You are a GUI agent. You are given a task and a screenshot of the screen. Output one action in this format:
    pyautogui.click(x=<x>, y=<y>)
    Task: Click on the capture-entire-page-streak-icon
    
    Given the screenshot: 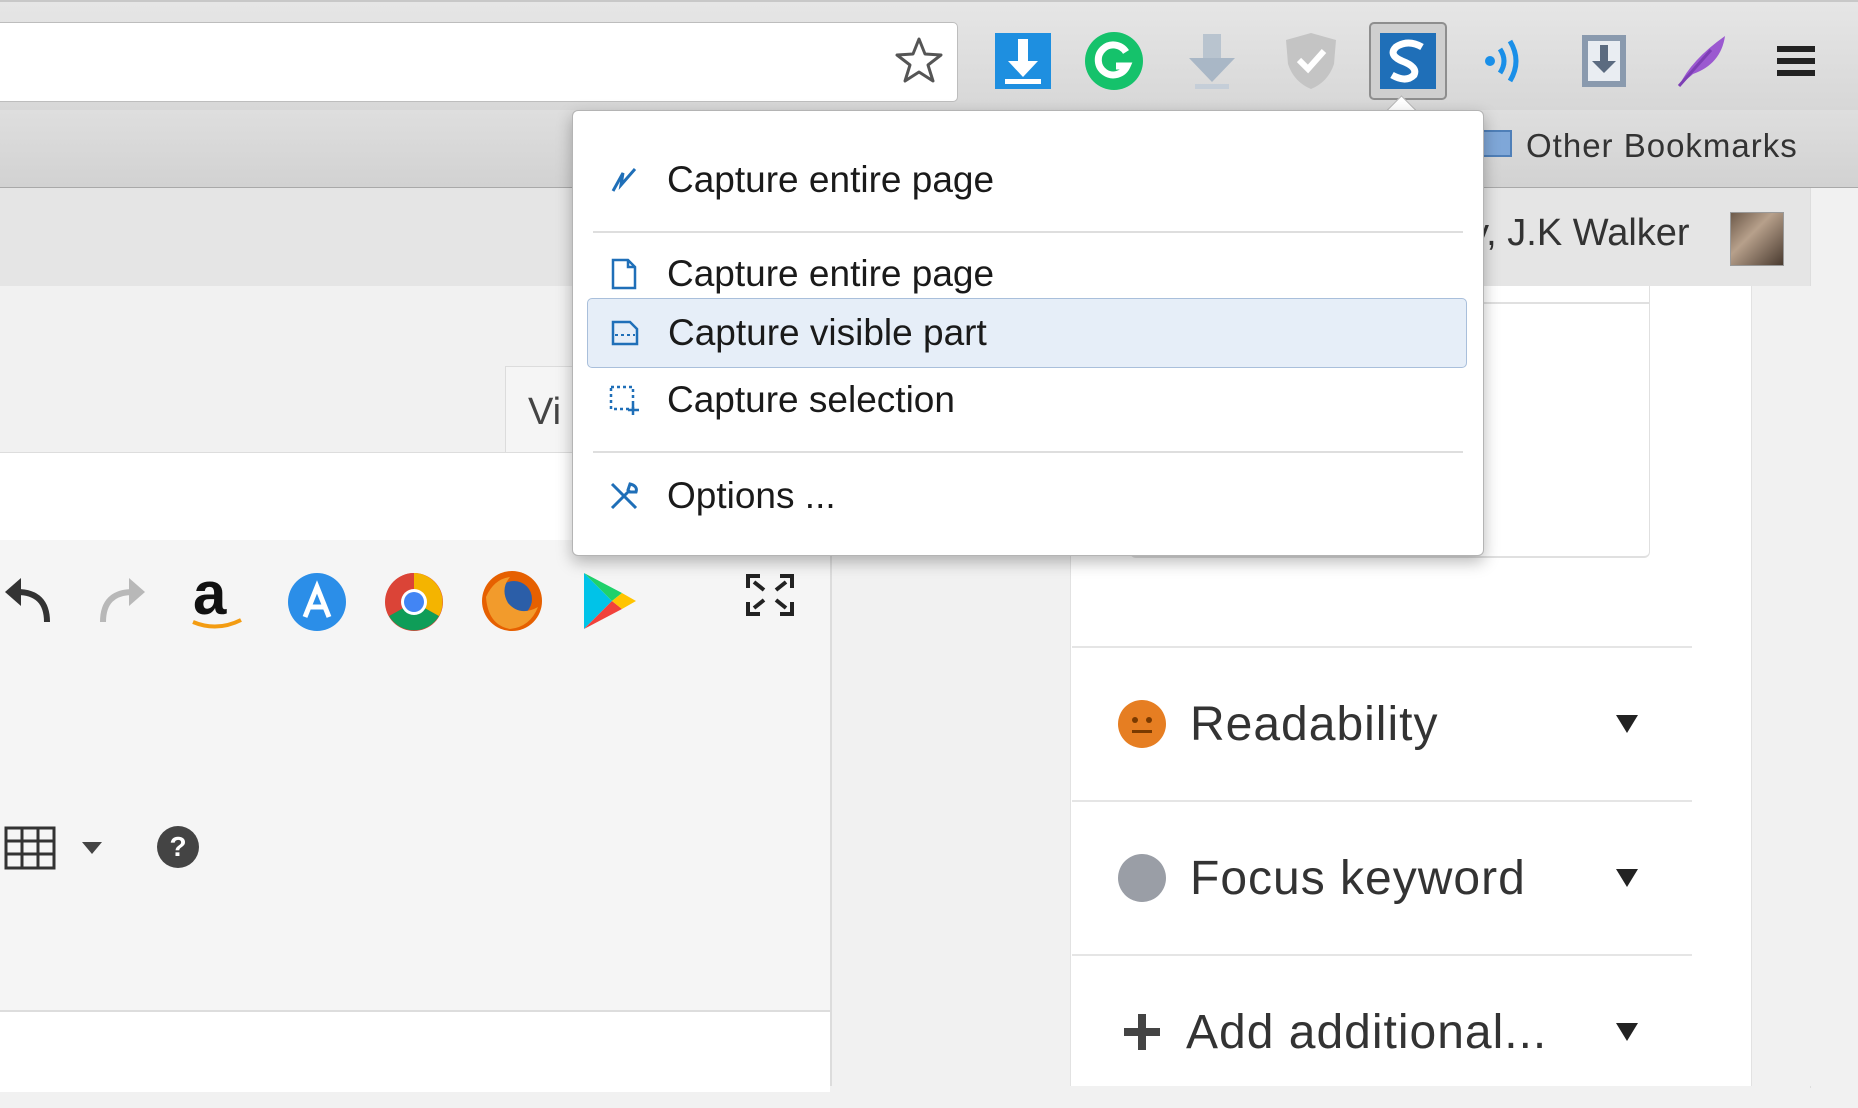 What is the action you would take?
    pyautogui.click(x=624, y=180)
    